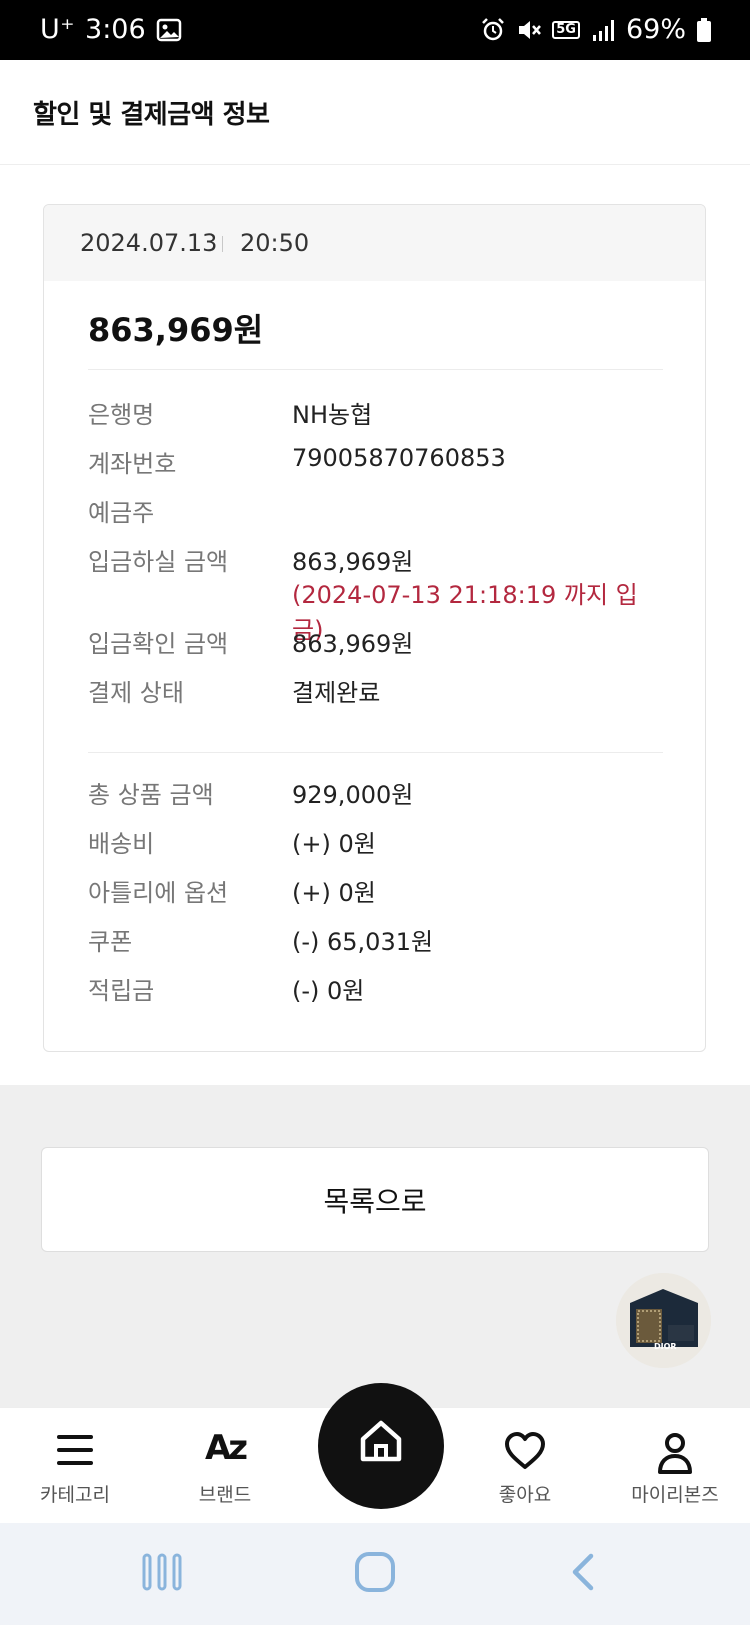 The height and width of the screenshot is (1625, 750). Describe the element at coordinates (168, 29) in the screenshot. I see `image-notification-icon` at that location.